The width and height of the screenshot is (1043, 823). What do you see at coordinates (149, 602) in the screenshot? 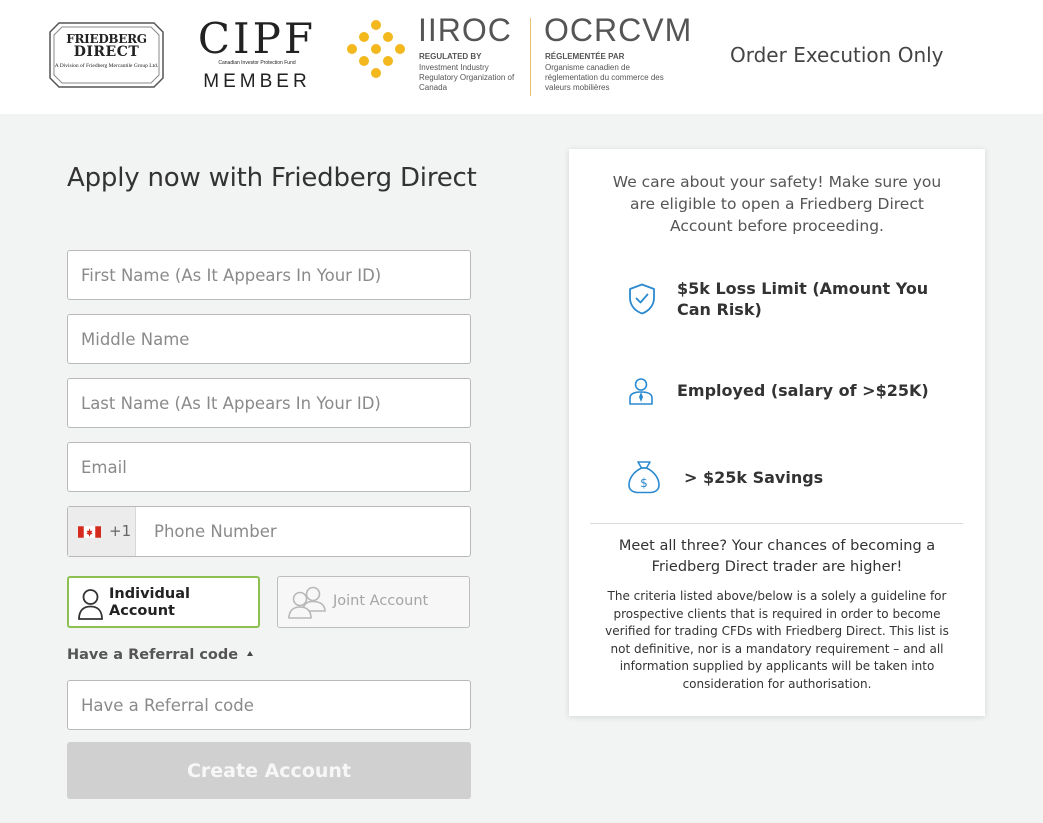
I see `individual-account-label: Individual Account` at bounding box center [149, 602].